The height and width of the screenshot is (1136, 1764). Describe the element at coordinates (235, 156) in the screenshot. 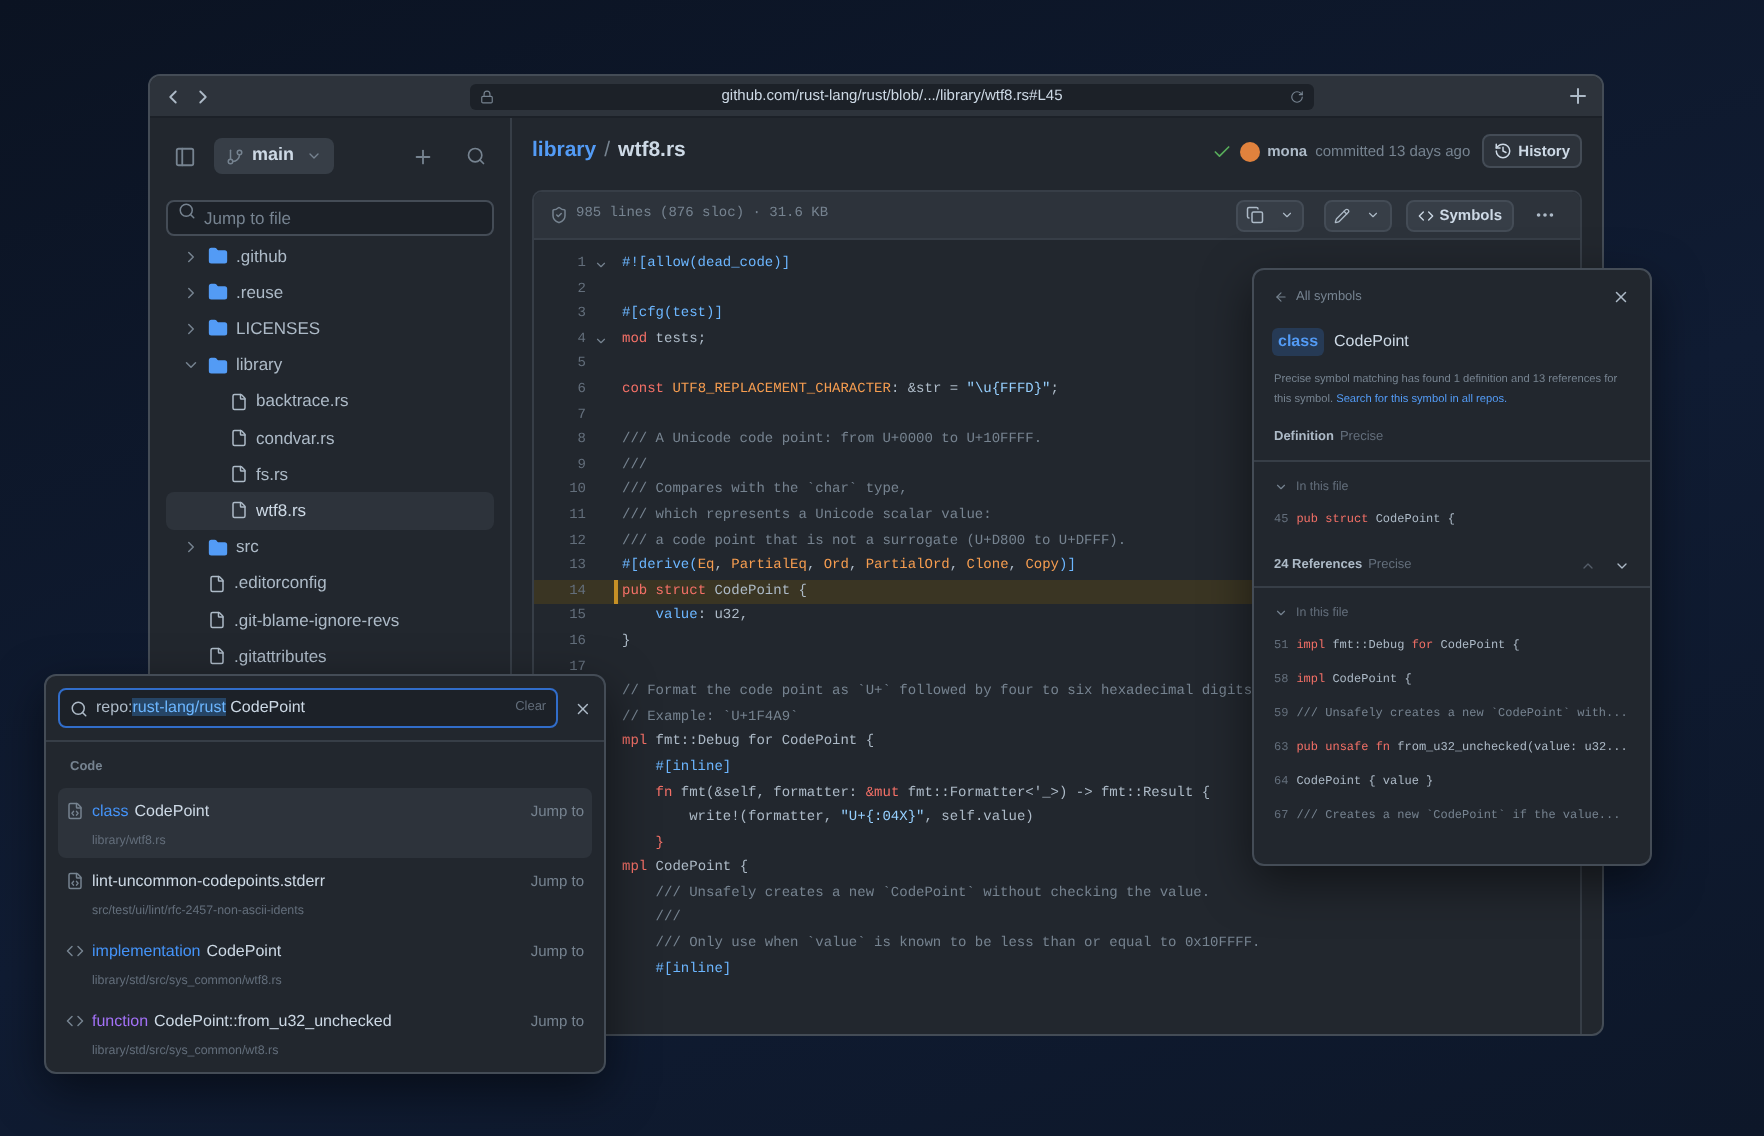

I see `branch-icon` at that location.